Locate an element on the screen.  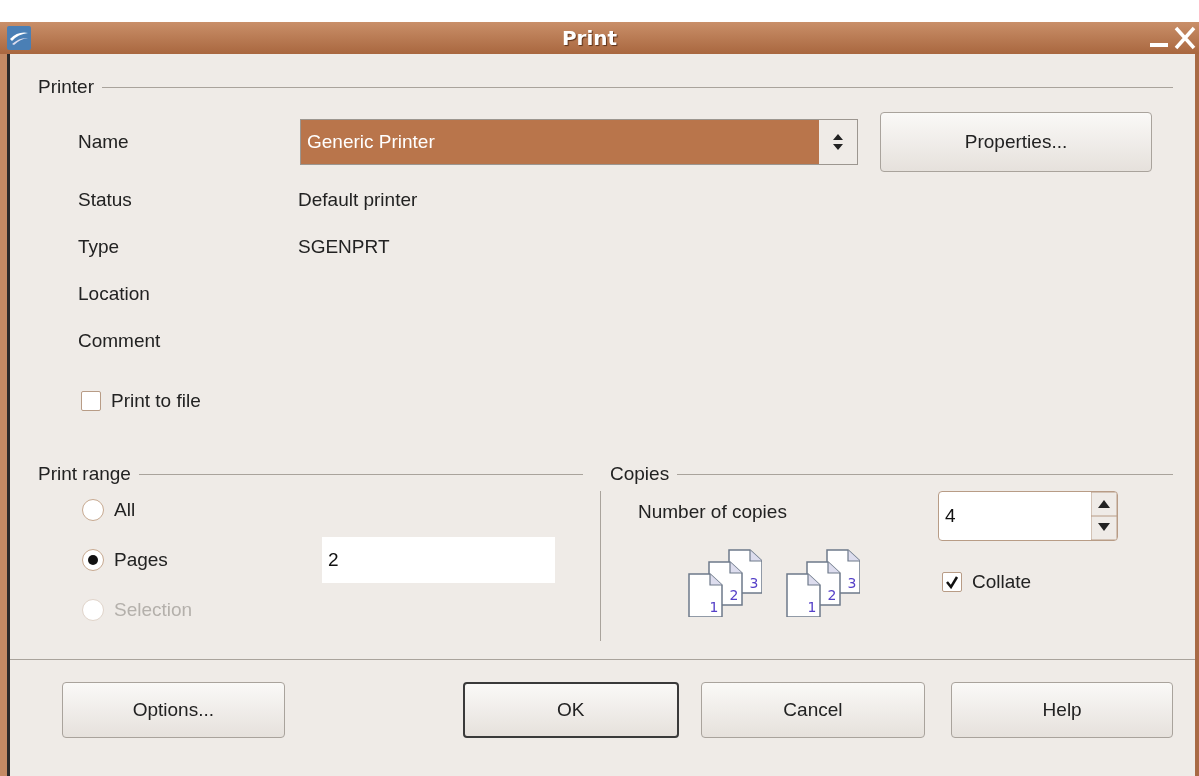
info-value: Default printer is located at coordinates (358, 199).